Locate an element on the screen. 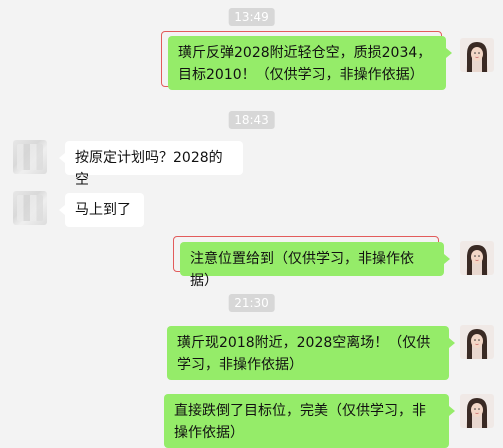 Image resolution: width=503 pixels, height=448 pixels. message-bubble-self: 璜斤反弹2028附近轻仓空，质损2034，目标2010！（仅供学习，非操作依据） is located at coordinates (310, 63).